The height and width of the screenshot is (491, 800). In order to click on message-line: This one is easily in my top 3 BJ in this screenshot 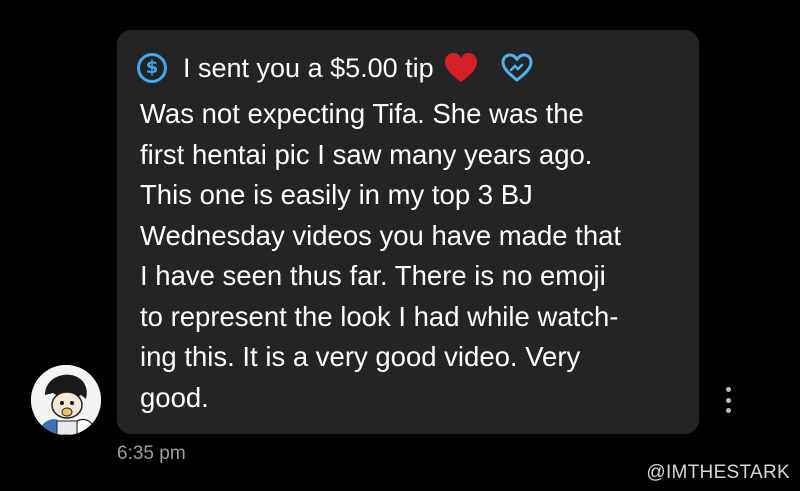, I will do `click(336, 194)`.